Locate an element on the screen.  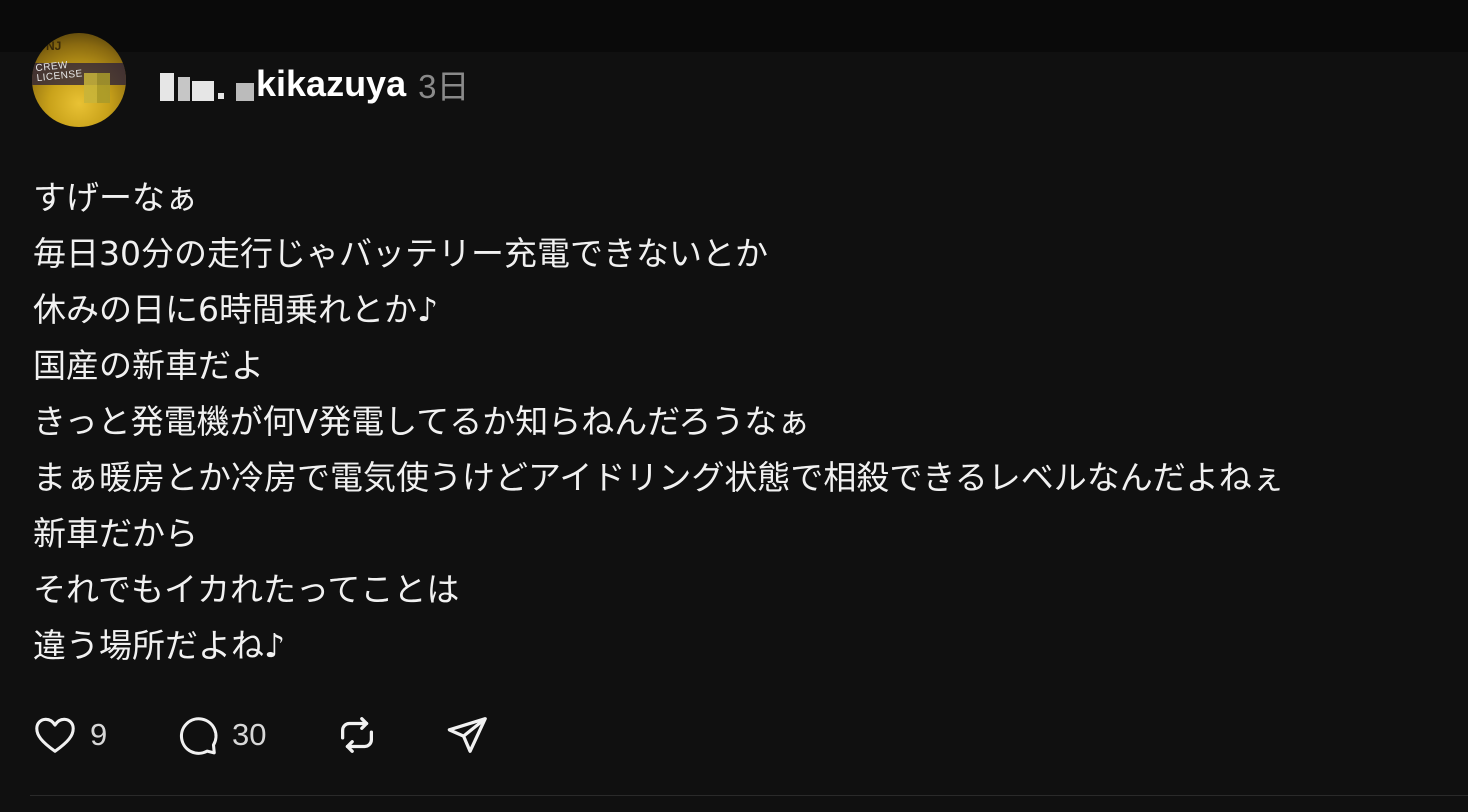
post-line: 違う場所だよね♪ is located at coordinates (159, 645).